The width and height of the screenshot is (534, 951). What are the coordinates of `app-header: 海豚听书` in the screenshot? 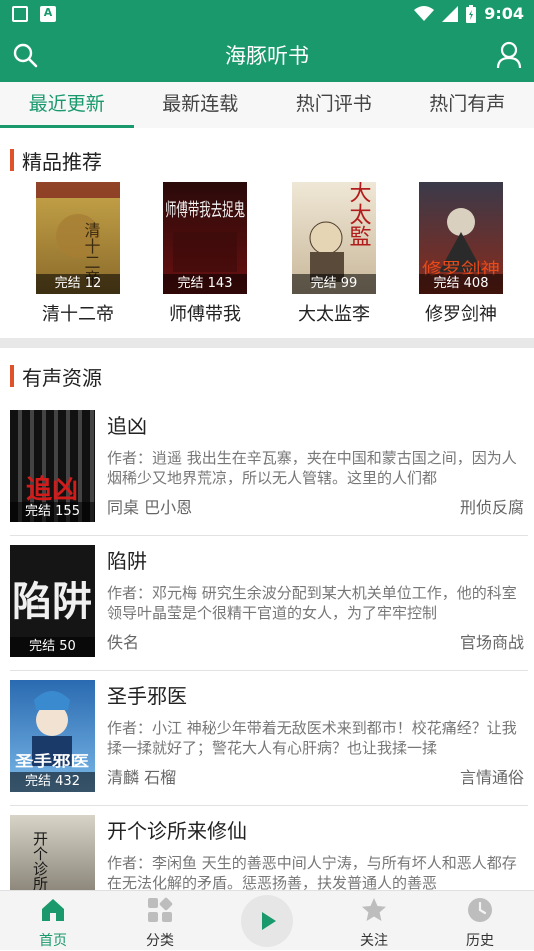 It's located at (267, 56).